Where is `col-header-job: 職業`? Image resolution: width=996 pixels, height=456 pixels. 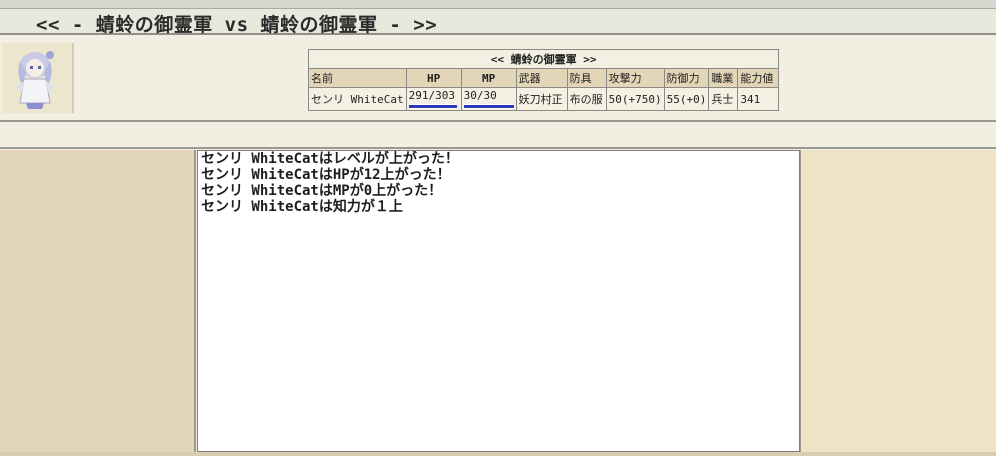 col-header-job: 職業 is located at coordinates (723, 78).